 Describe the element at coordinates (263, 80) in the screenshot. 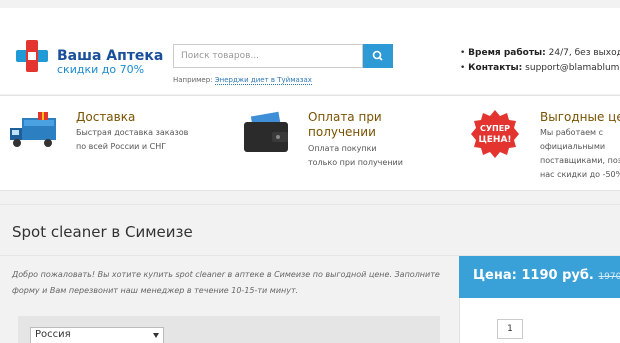

I see `example-link: Энерджи диет в Туймазах` at that location.